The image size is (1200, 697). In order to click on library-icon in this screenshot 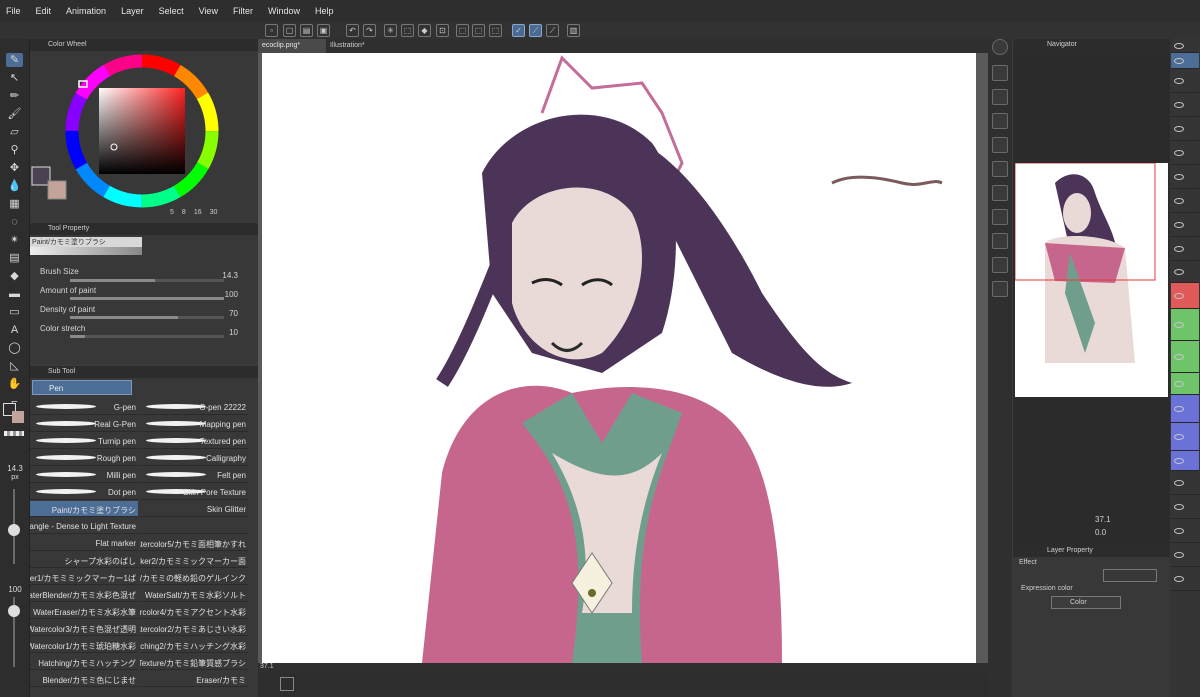, I will do `click(1000, 193)`.